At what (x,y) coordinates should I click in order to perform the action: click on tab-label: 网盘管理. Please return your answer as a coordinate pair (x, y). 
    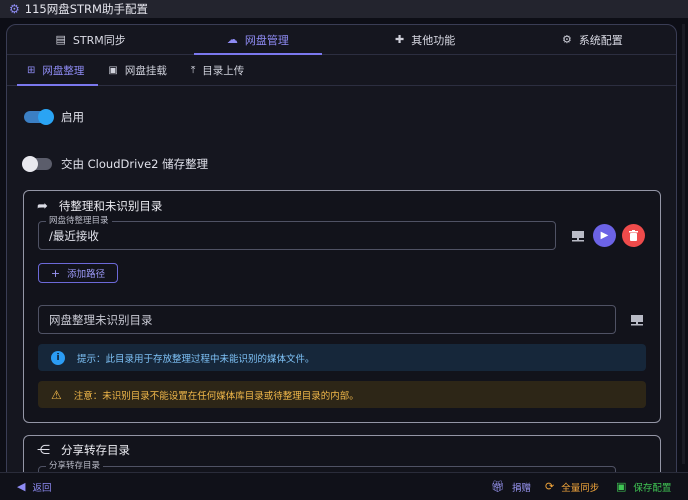
    Looking at the image, I should click on (266, 40).